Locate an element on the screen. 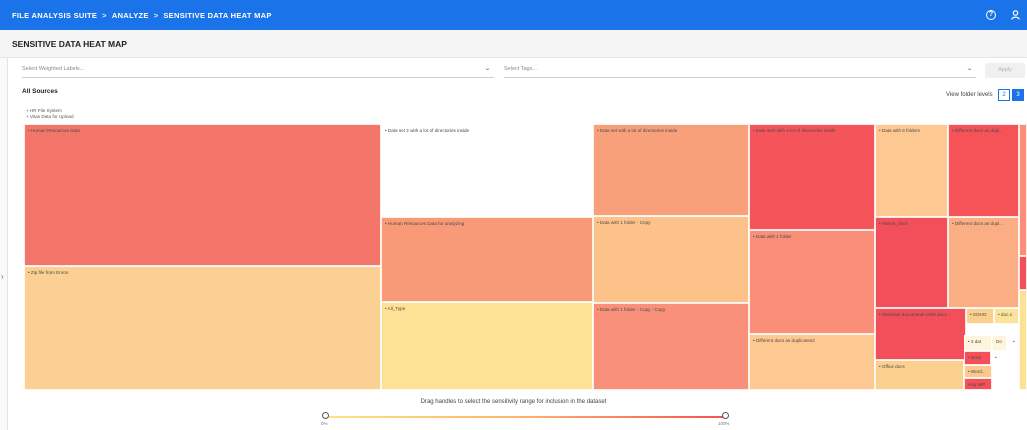  heatmap-tile-label: • Human Resources Data is located at coordinates (54, 130).